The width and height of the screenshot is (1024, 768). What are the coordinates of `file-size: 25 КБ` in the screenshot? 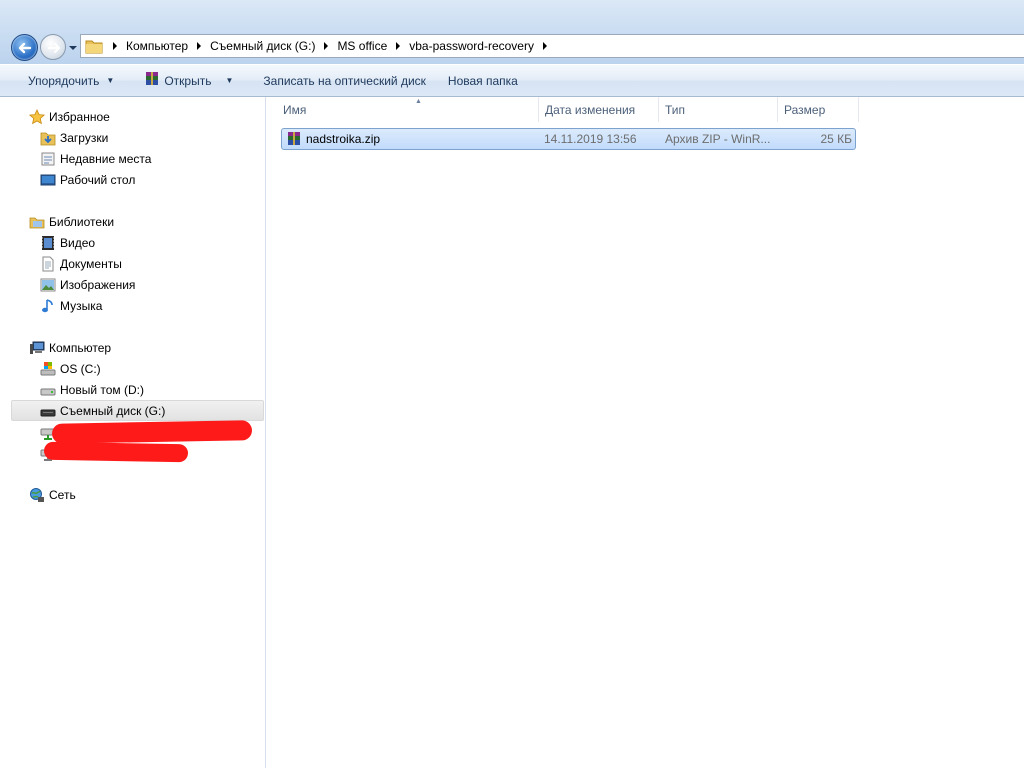 It's located at (836, 139).